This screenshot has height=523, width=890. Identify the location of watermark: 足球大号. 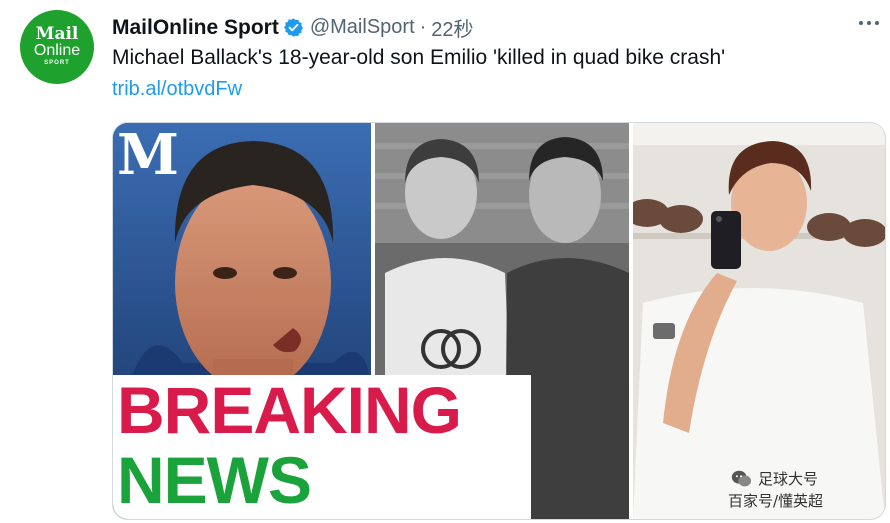
(774, 479).